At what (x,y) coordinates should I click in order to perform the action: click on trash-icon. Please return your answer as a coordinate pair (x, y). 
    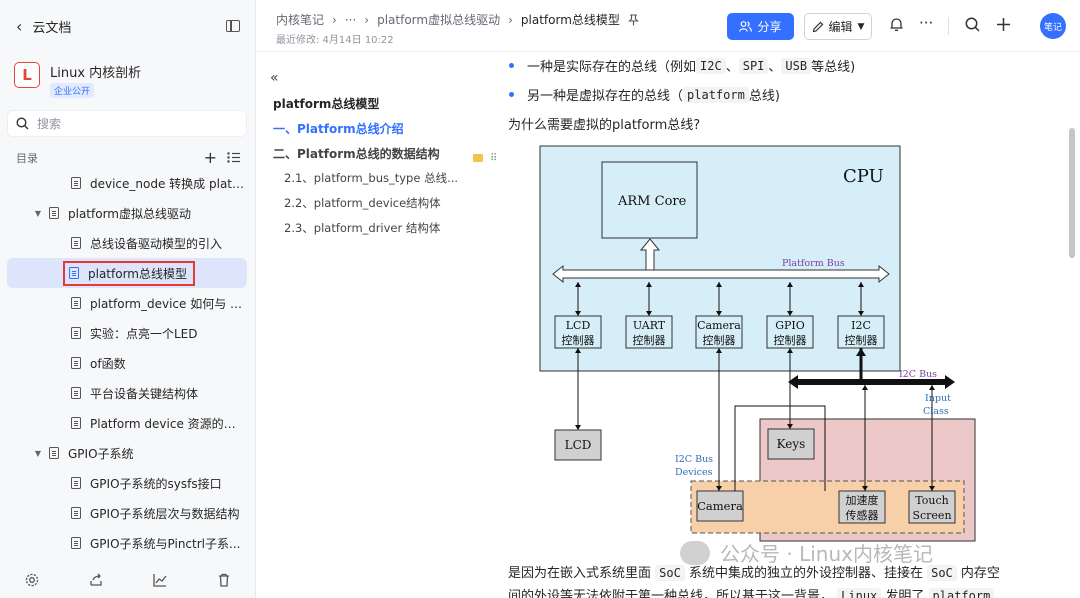
    Looking at the image, I should click on (224, 580).